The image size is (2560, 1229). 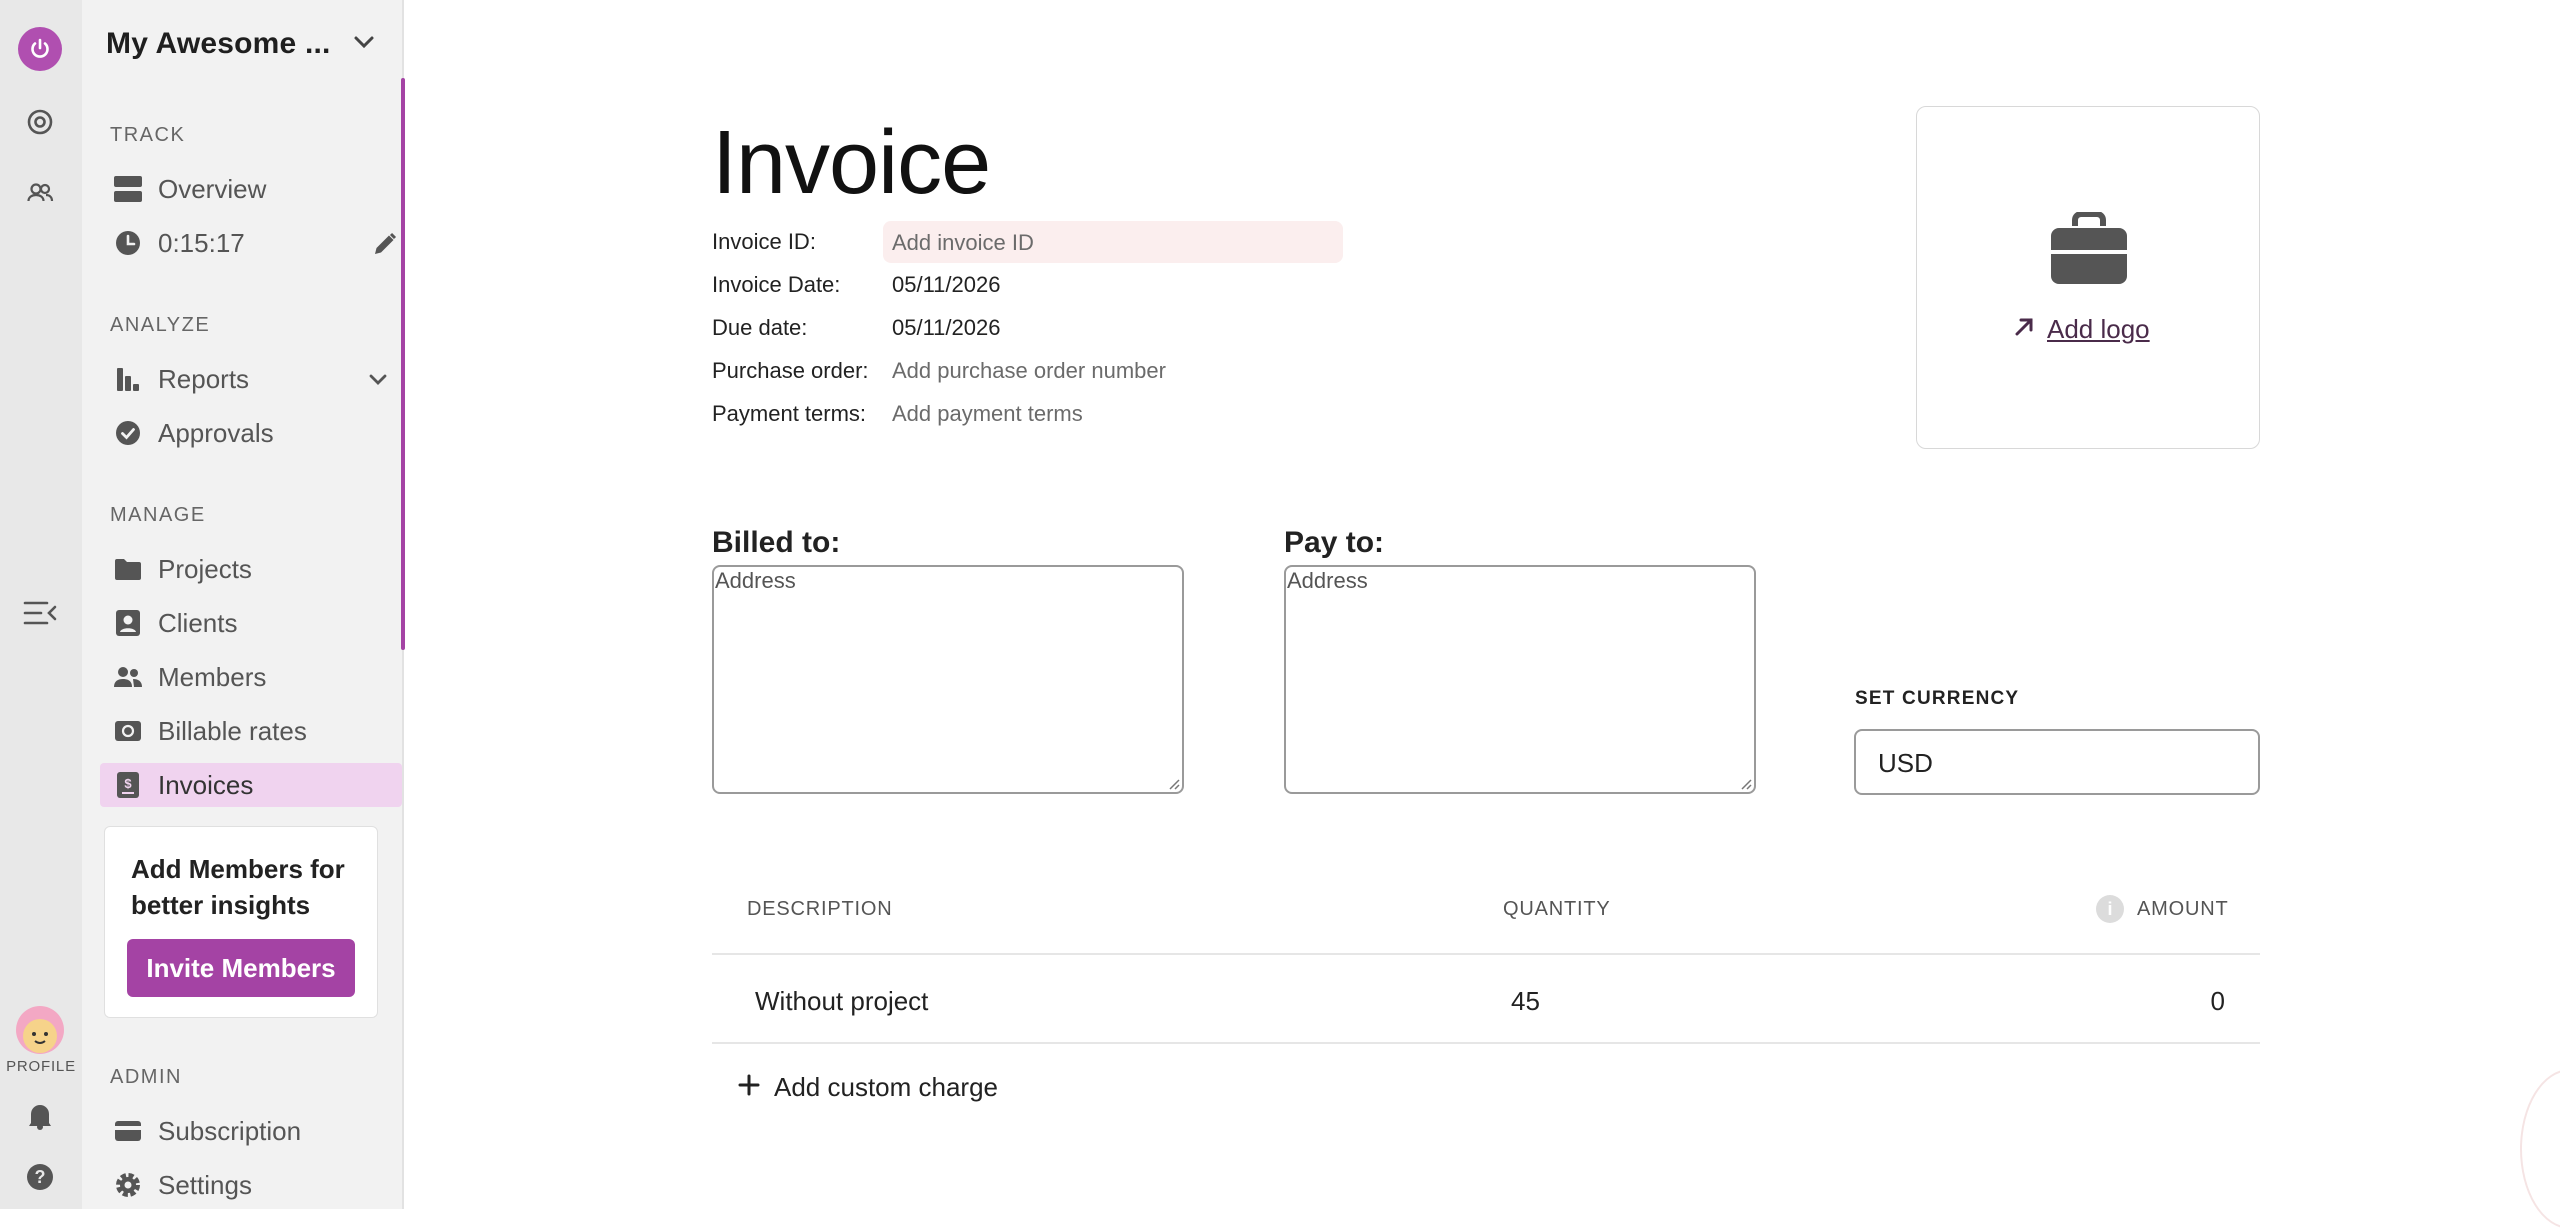 What do you see at coordinates (158, 515) in the screenshot?
I see `section-manage: MANAGE` at bounding box center [158, 515].